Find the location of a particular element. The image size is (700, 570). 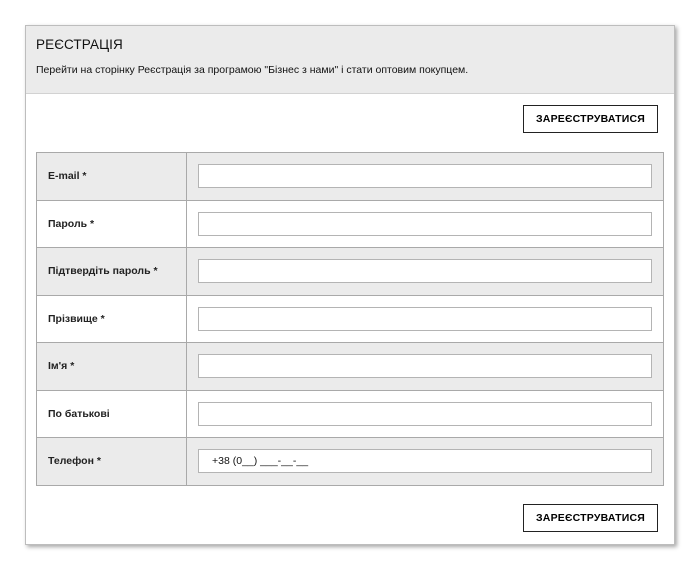

form-row-email: E-mail * is located at coordinates (350, 176).